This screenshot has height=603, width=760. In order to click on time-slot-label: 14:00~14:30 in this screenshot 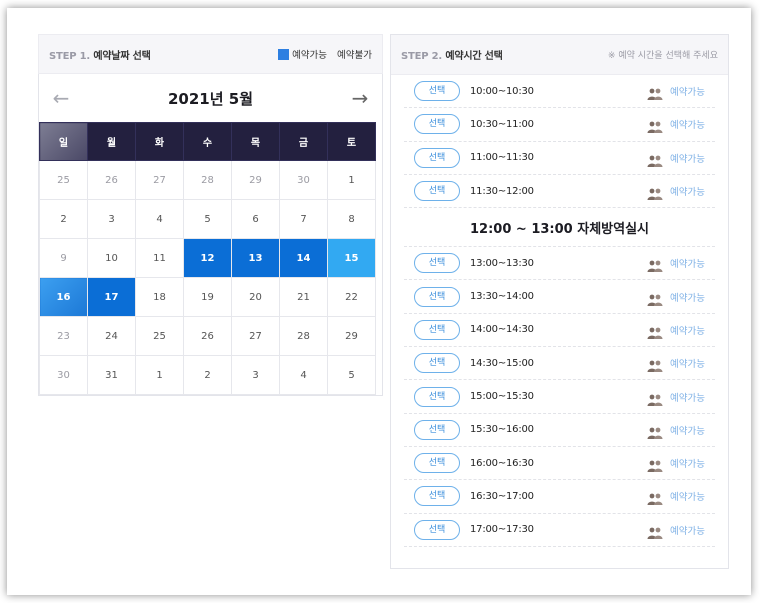, I will do `click(502, 330)`.